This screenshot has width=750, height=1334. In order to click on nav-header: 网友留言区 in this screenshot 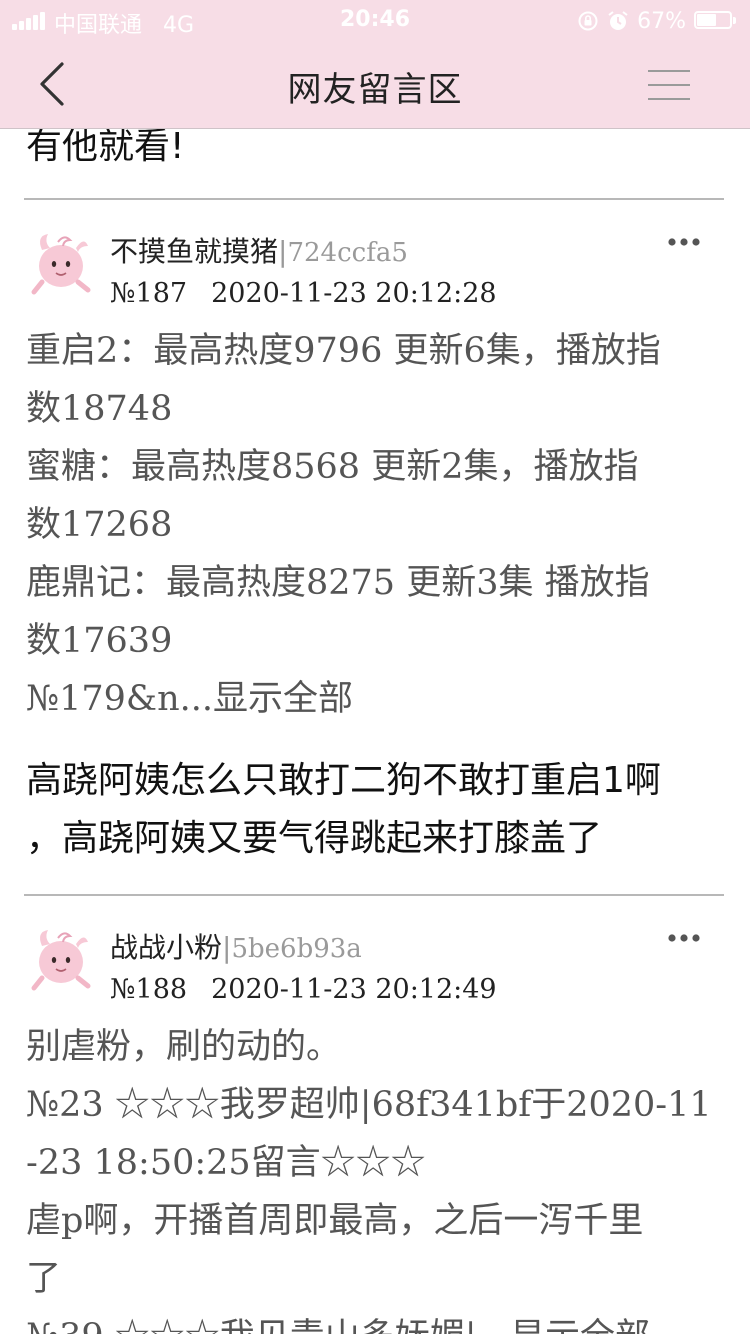, I will do `click(375, 84)`.